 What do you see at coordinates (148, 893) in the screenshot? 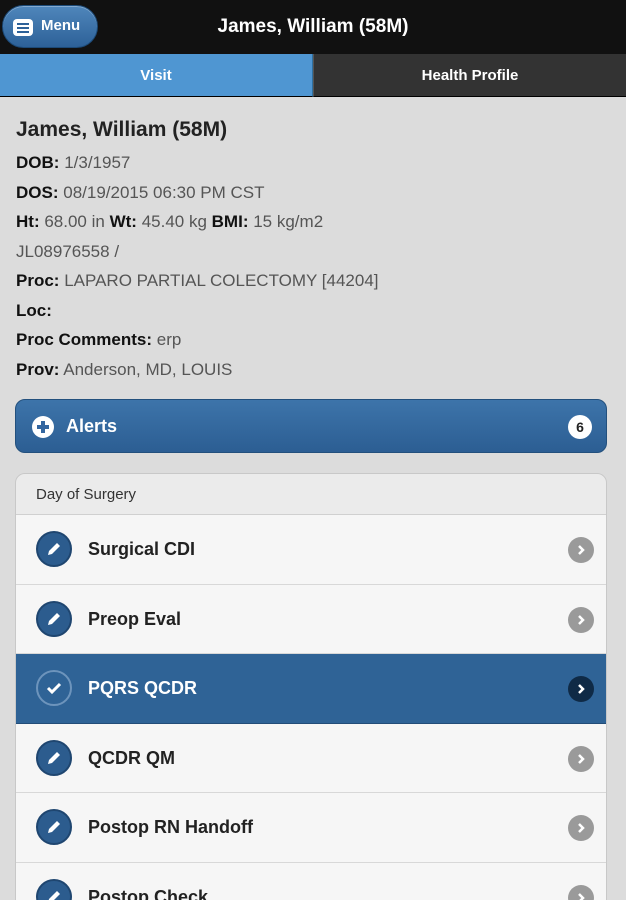
I see `list-item-label: Postop Check` at bounding box center [148, 893].